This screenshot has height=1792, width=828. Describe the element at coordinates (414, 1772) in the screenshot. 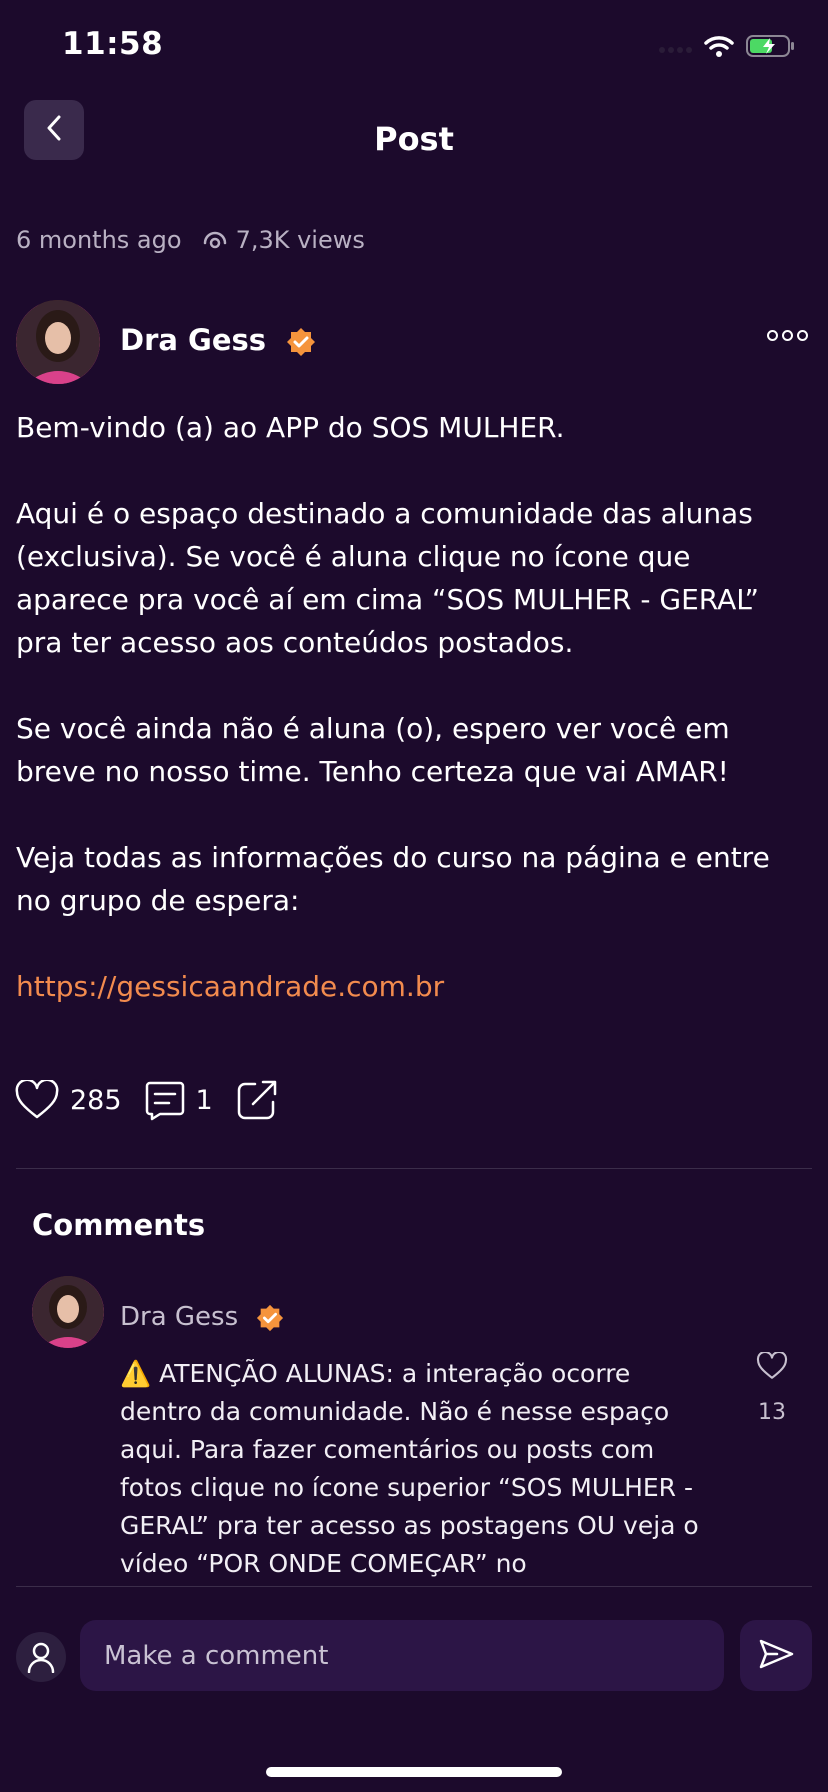

I see `home-indicator` at that location.